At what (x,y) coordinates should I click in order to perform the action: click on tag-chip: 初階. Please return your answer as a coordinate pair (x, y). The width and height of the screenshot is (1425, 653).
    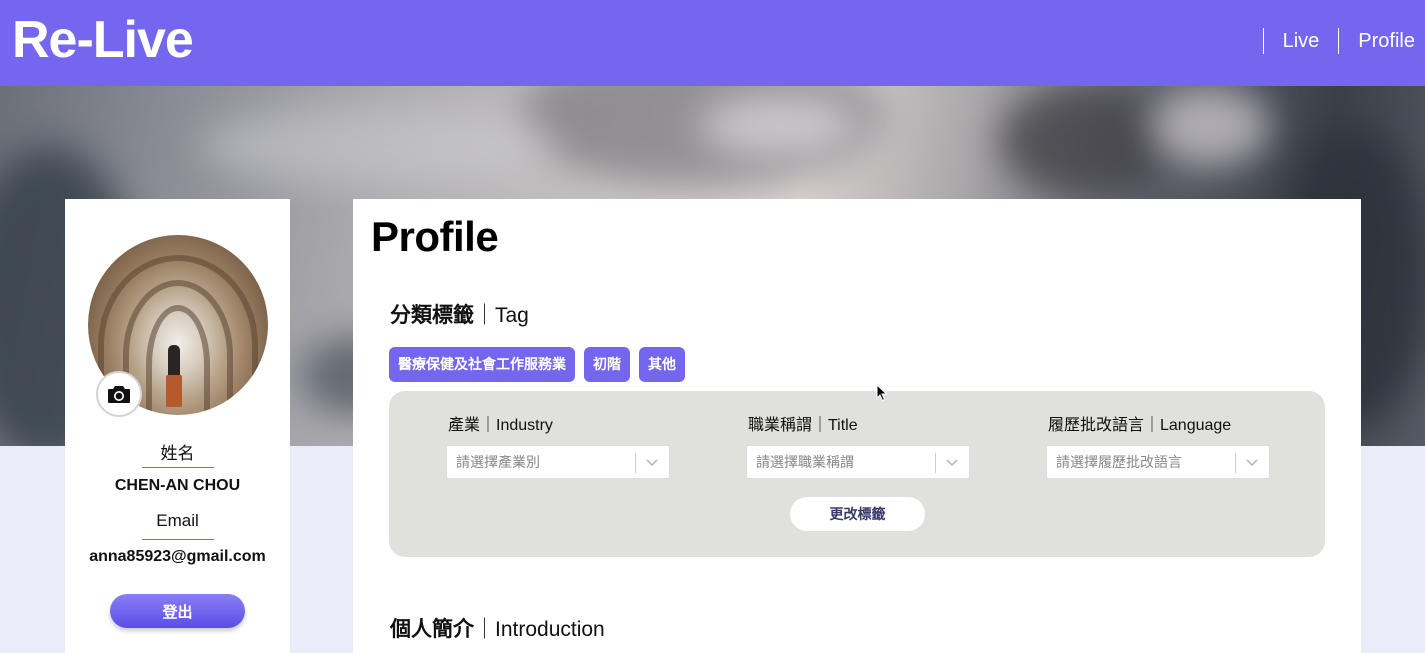
    Looking at the image, I should click on (607, 364).